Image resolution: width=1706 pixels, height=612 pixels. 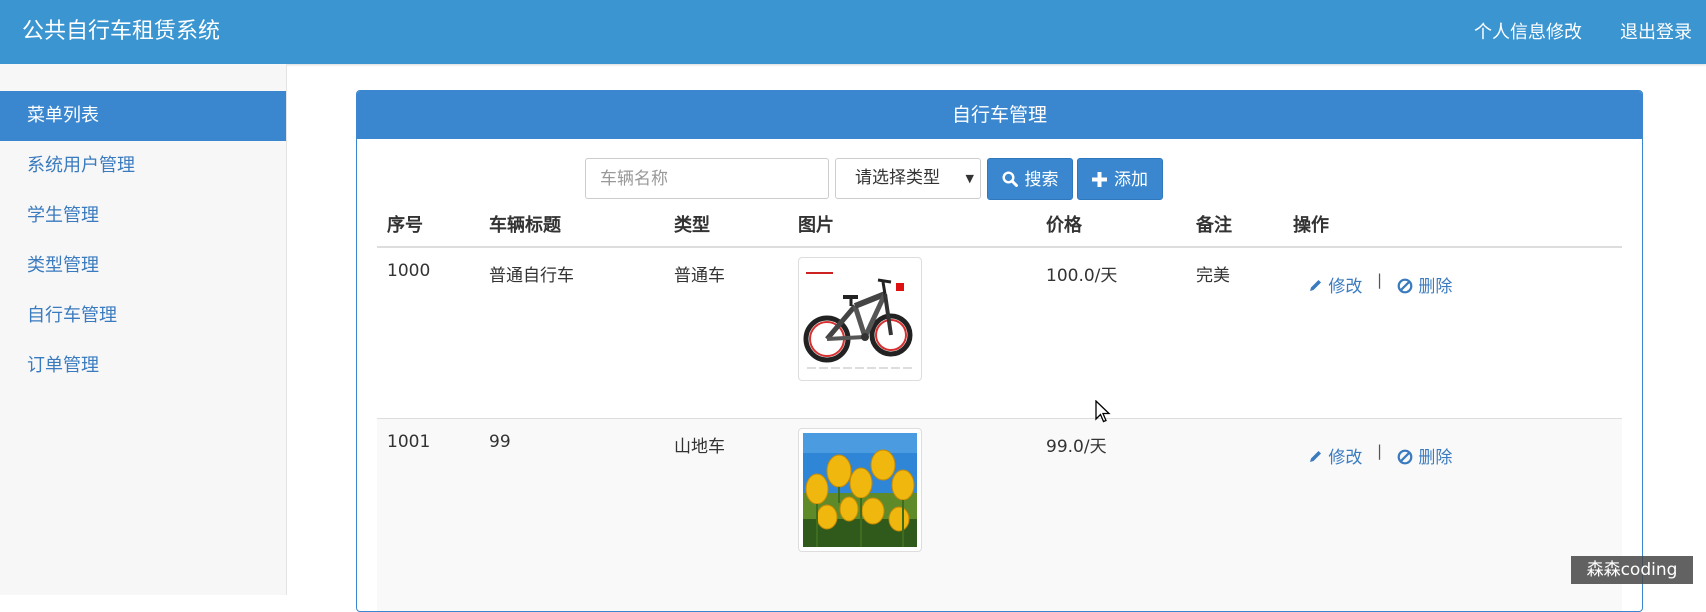 I want to click on type-select: 请选择类型 ▼, so click(x=908, y=178).